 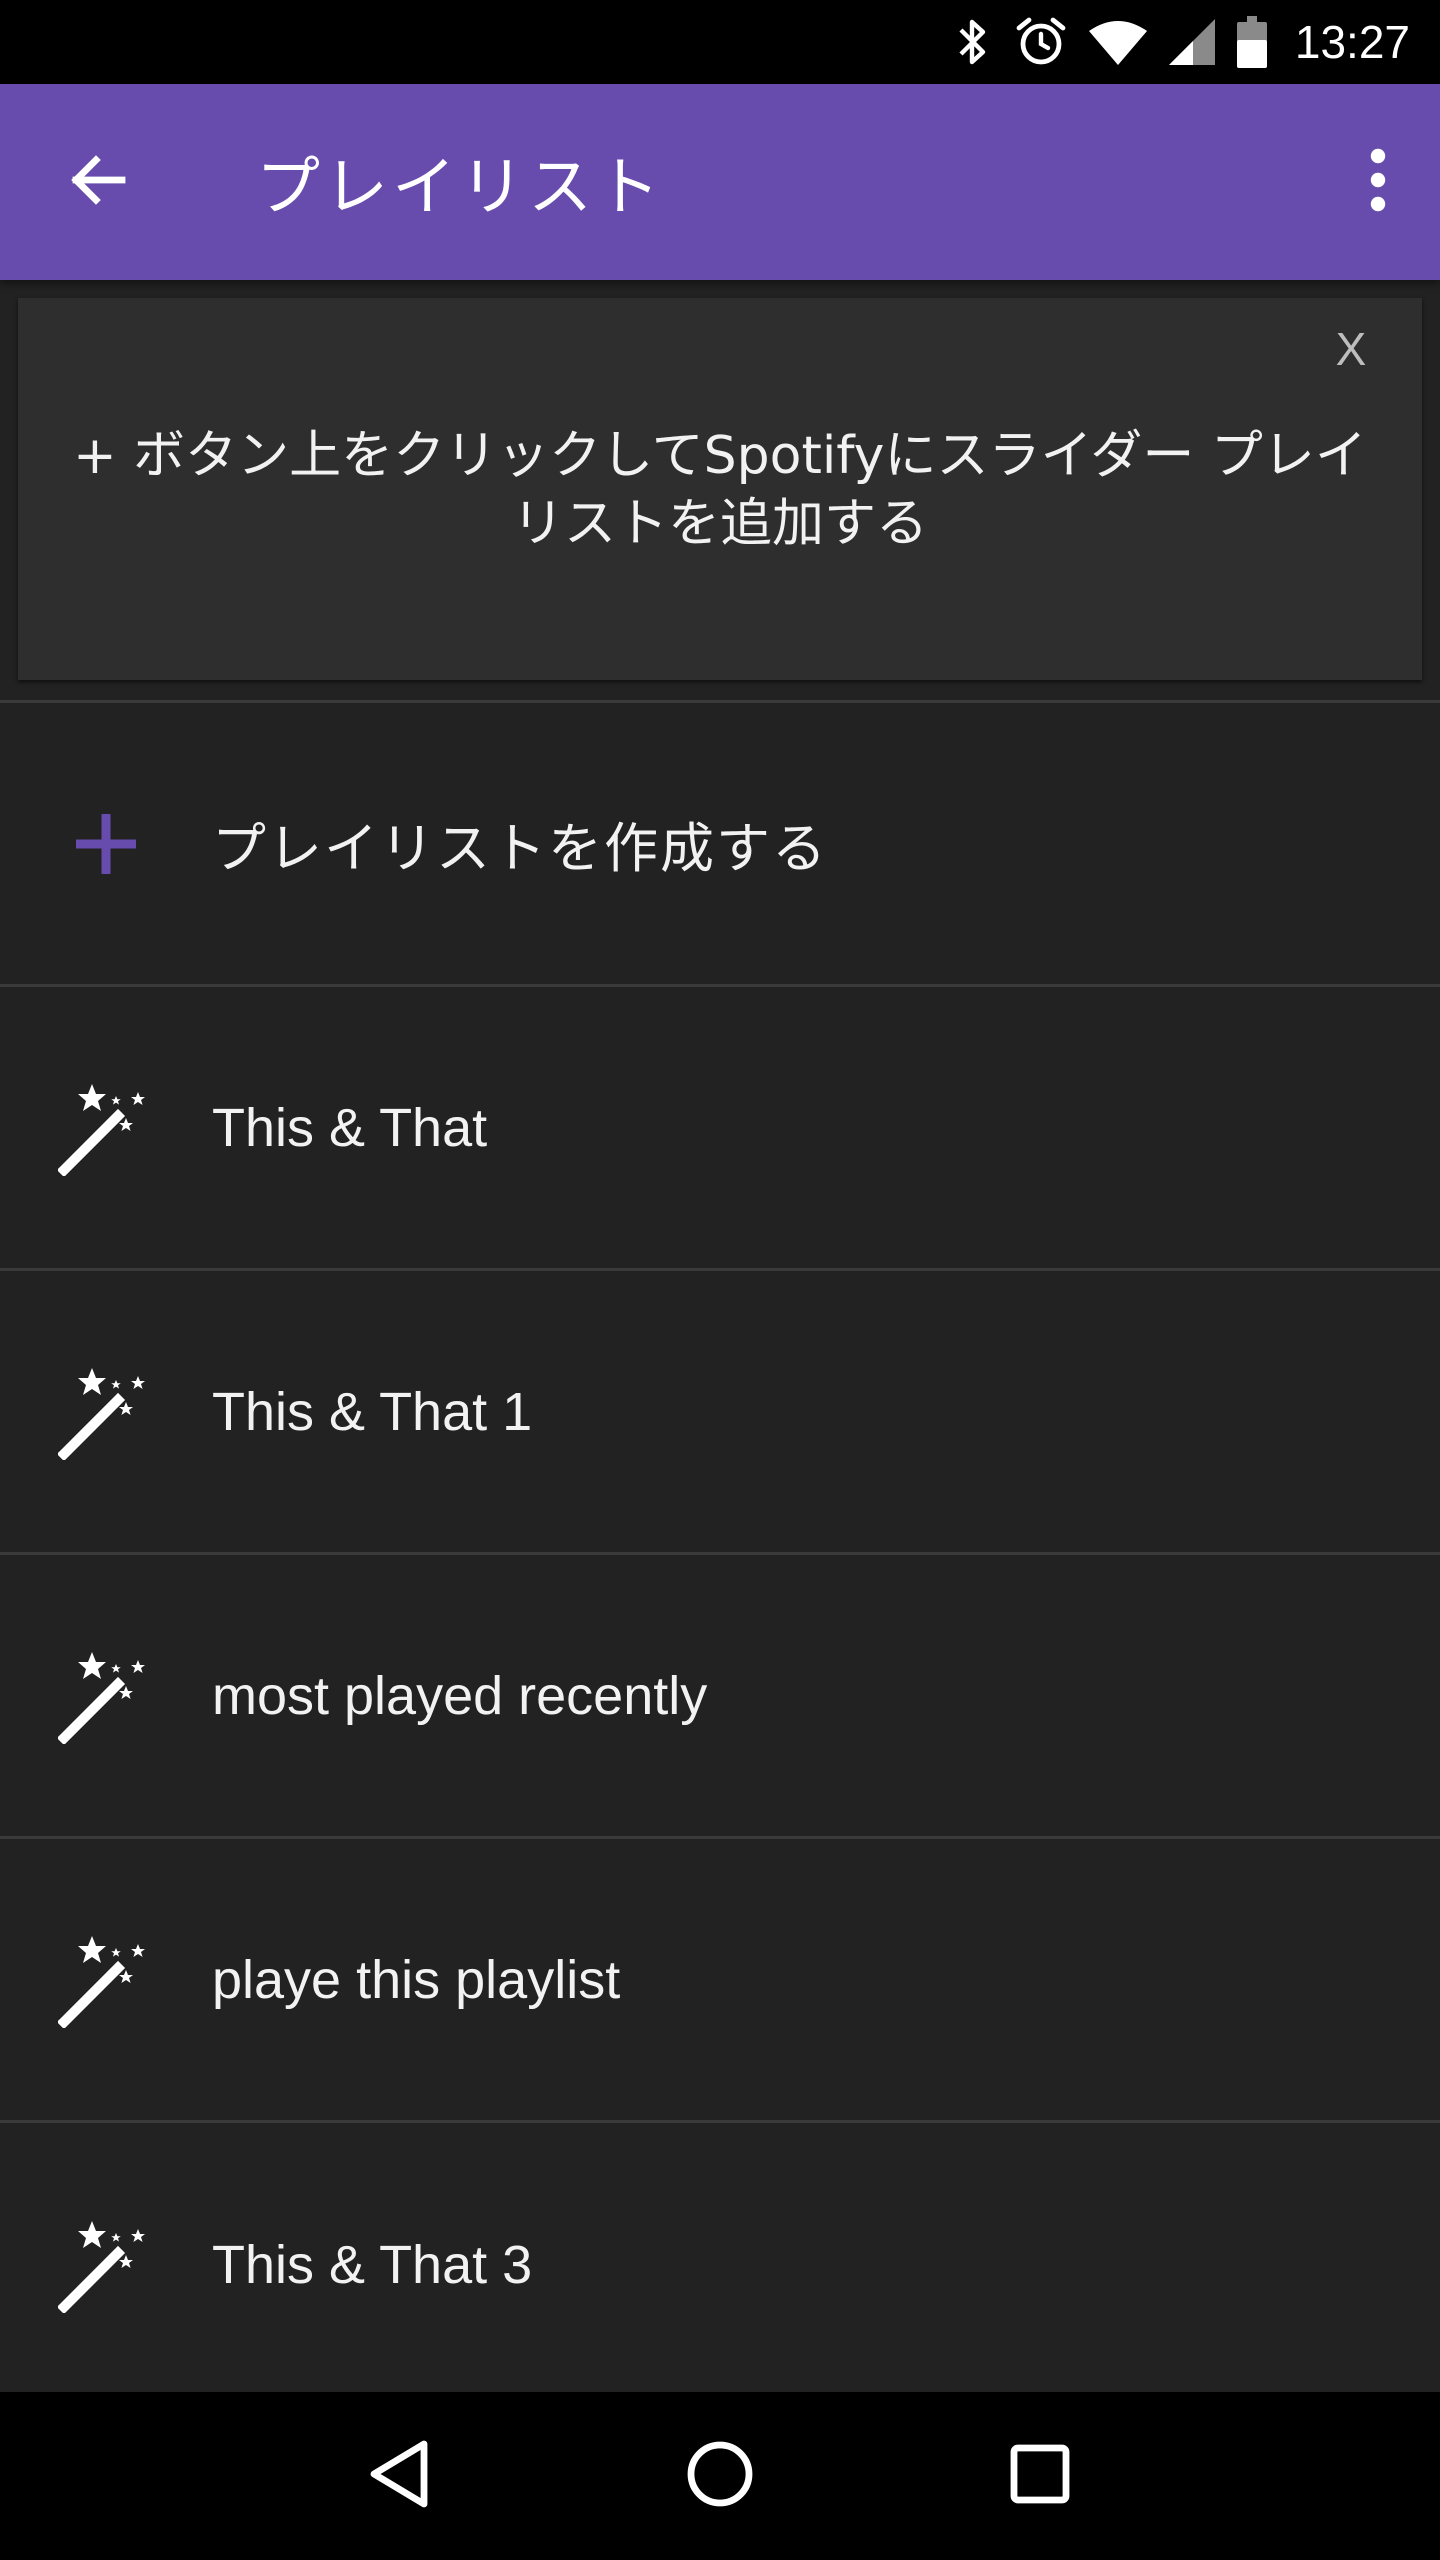 I want to click on hint-text: + ボタン上をクリックしてSpotifyにスライダー プレイリストを追加する, so click(x=720, y=490).